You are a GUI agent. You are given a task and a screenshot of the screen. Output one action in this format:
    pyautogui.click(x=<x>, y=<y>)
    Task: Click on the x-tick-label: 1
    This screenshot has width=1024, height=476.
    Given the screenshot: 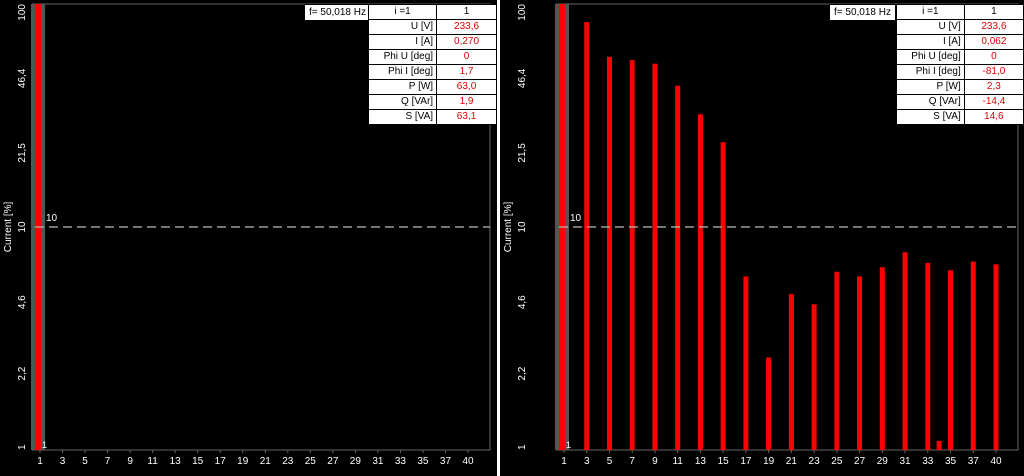 What is the action you would take?
    pyautogui.click(x=40, y=461)
    